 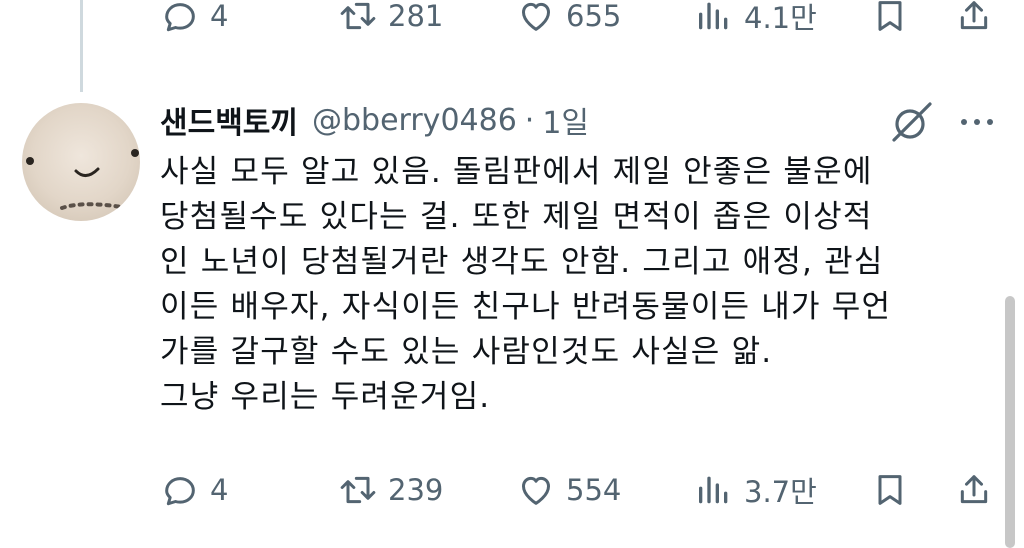 What do you see at coordinates (516, 172) in the screenshot?
I see `tweet-text-line: 사실 모두 알고 있음. 돌림판에서 제일 안좋은 불운에` at bounding box center [516, 172].